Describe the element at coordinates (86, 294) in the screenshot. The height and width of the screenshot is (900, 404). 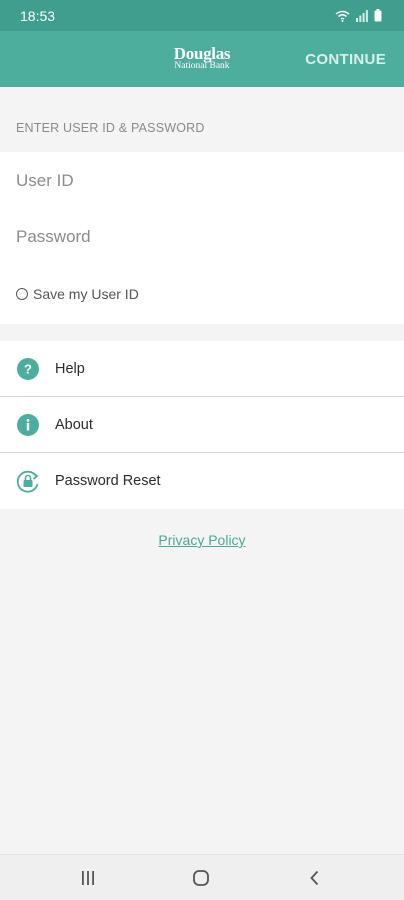
I see `save-user-id-label: Save my User ID` at that location.